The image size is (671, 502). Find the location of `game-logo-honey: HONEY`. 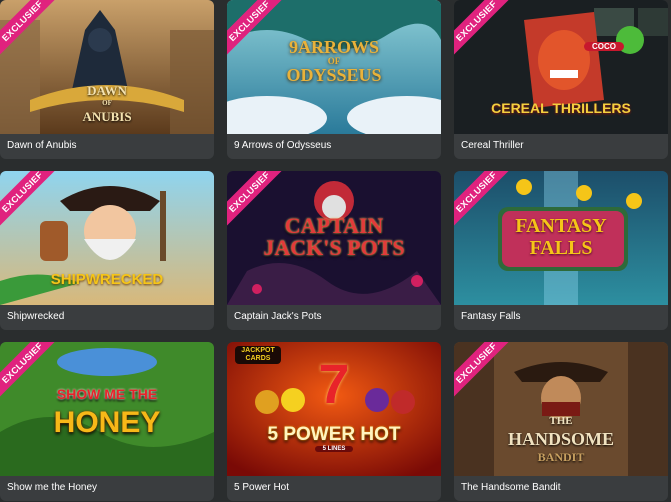

game-logo-honey: HONEY is located at coordinates (107, 422).